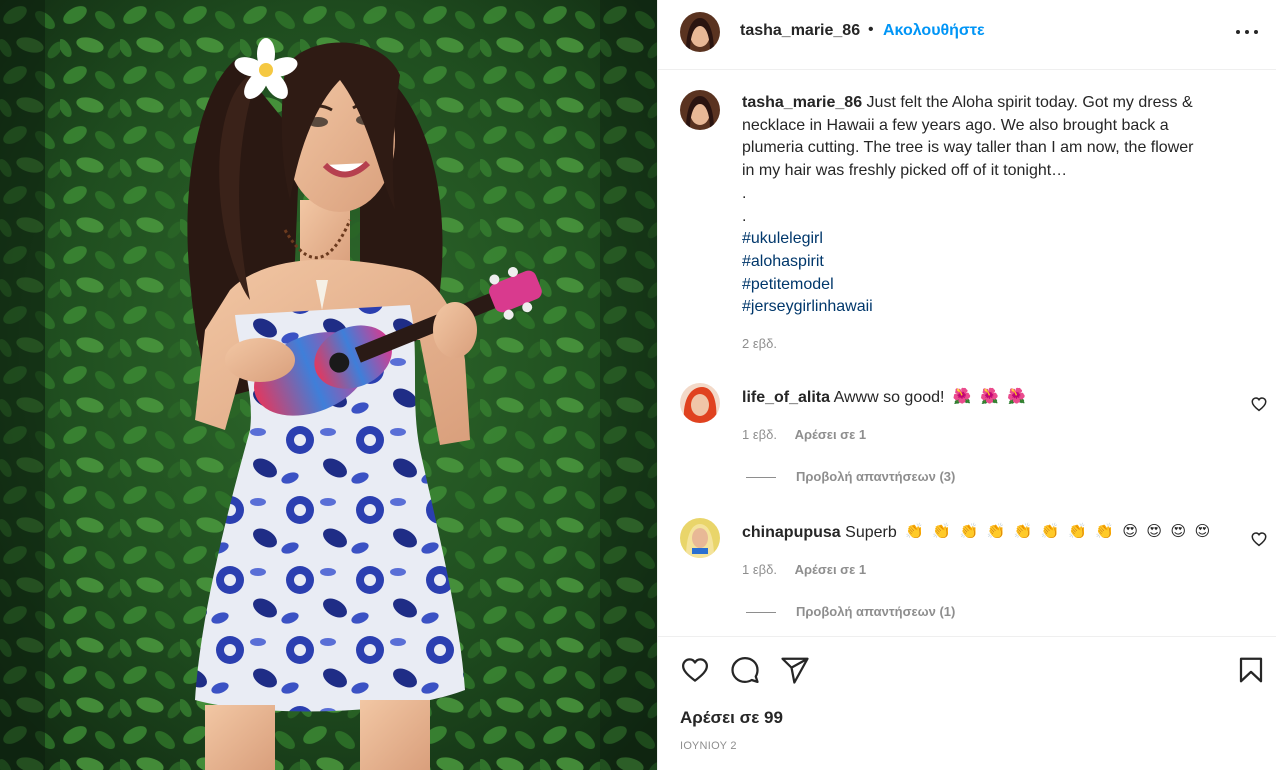 The image size is (1276, 770). I want to click on comment-icon, so click(745, 670).